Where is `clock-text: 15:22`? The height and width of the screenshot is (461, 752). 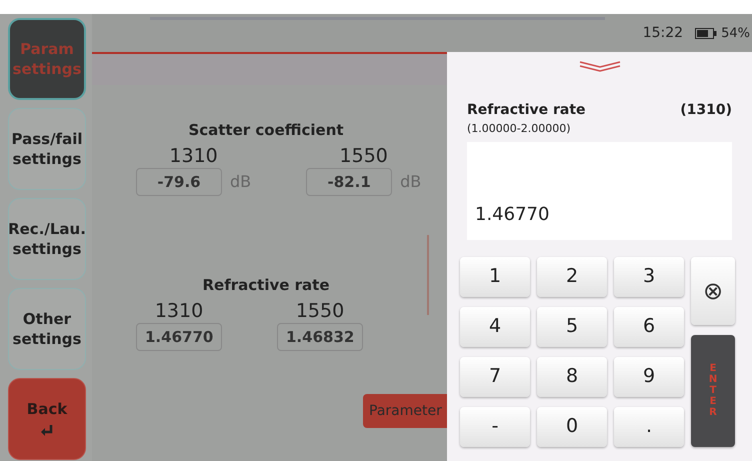
clock-text: 15:22 is located at coordinates (663, 33).